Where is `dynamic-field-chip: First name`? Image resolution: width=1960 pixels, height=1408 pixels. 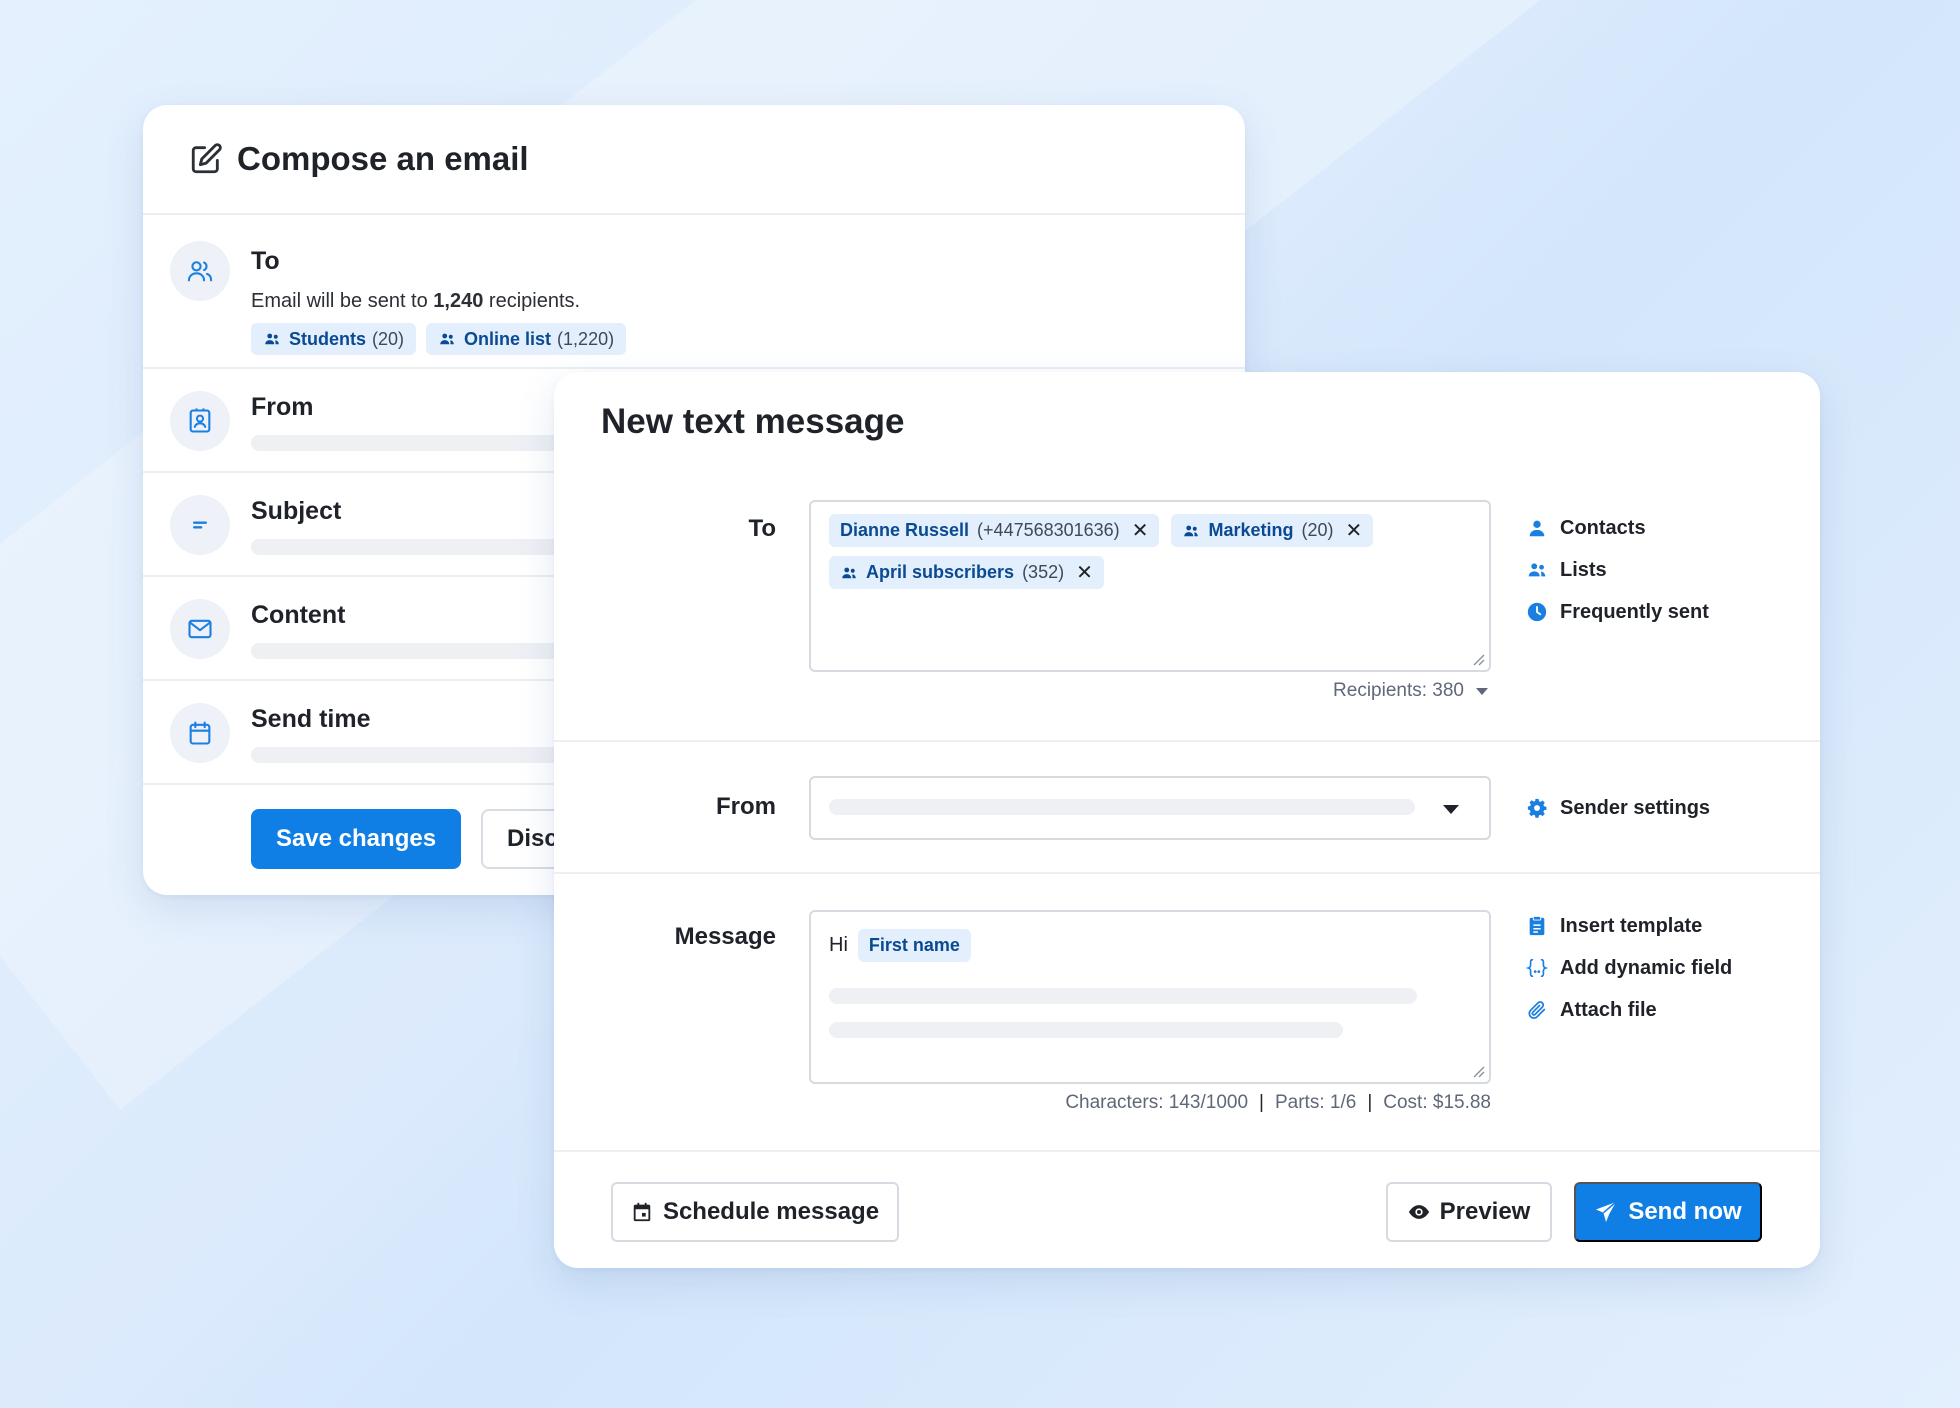
dynamic-field-chip: First name is located at coordinates (914, 945).